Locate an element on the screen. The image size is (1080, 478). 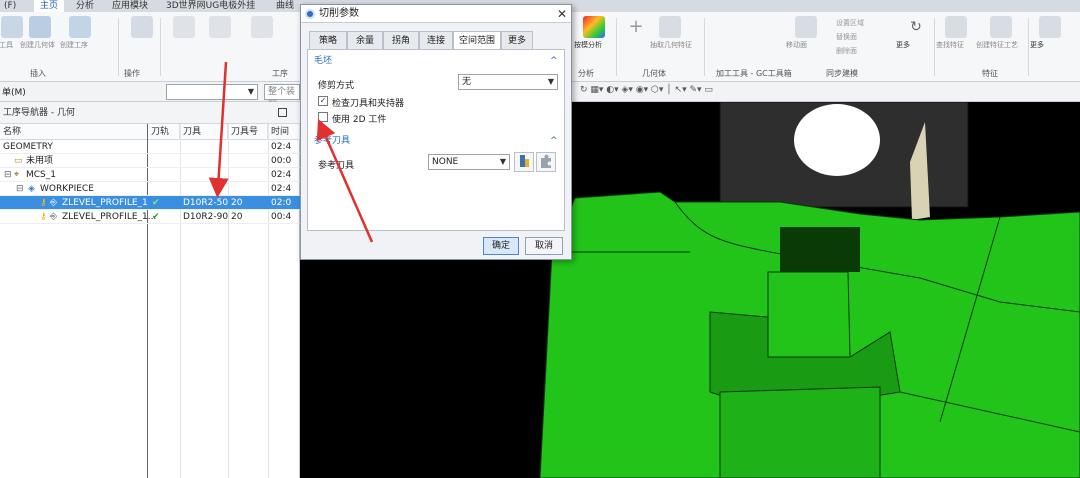
ref-tool-section-header: 参考刀具 ^ is located at coordinates (436, 141).